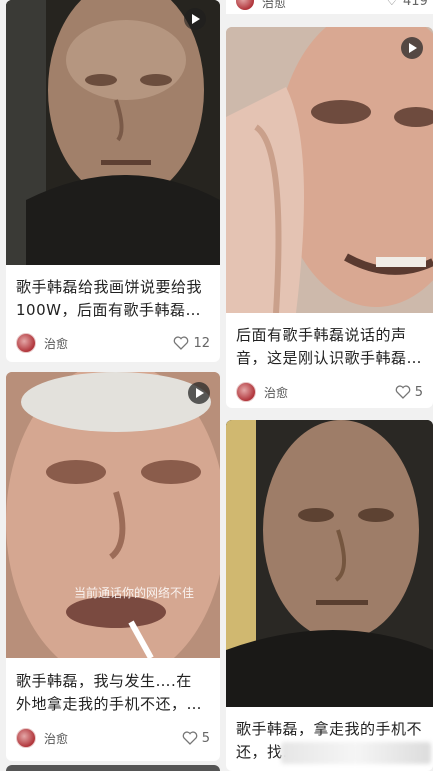 Image resolution: width=433 pixels, height=771 pixels. Describe the element at coordinates (104, 681) in the screenshot. I see `caption-line: 歌手韩磊，我与发生….在` at that location.